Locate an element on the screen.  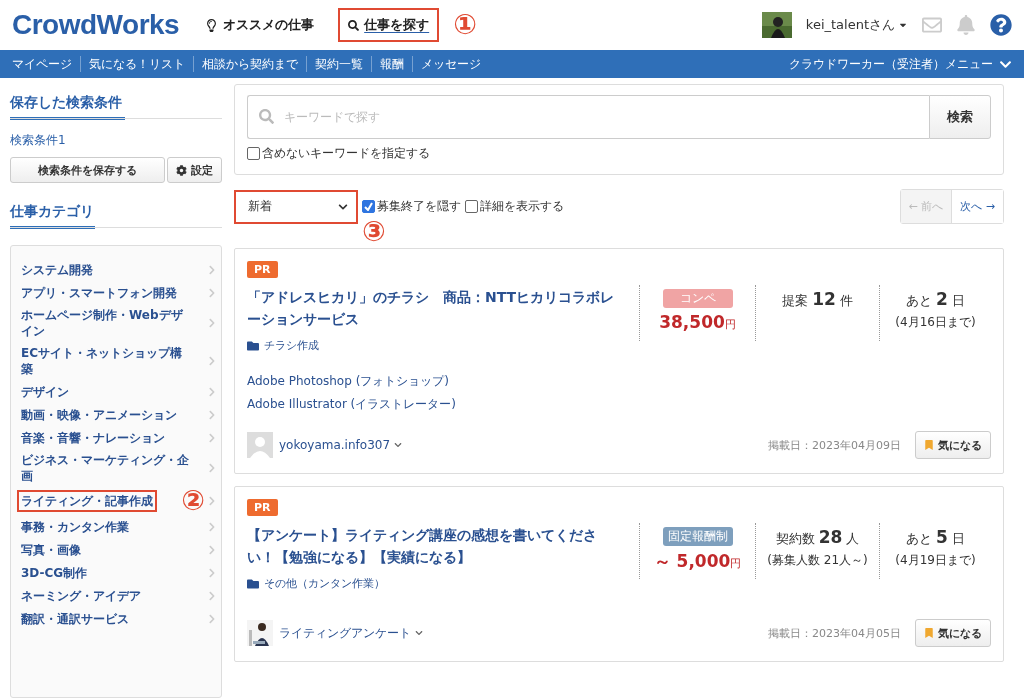
annotation-number: ③ is located at coordinates (374, 231).